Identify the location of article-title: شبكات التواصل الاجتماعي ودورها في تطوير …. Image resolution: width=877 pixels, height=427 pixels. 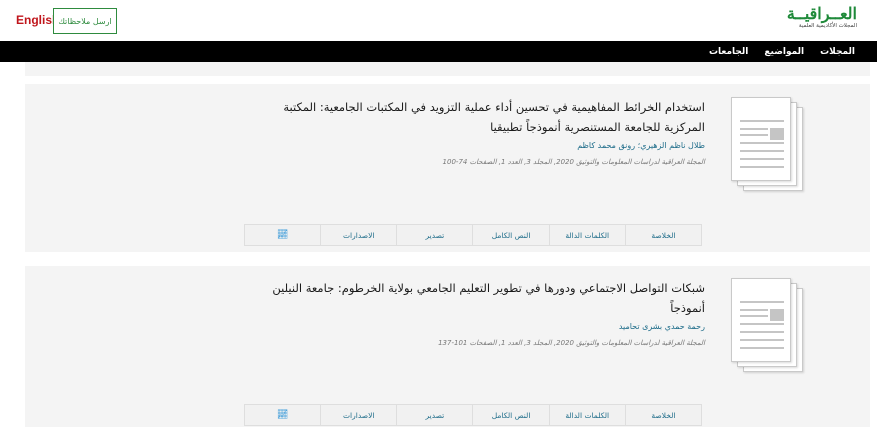
(475, 298).